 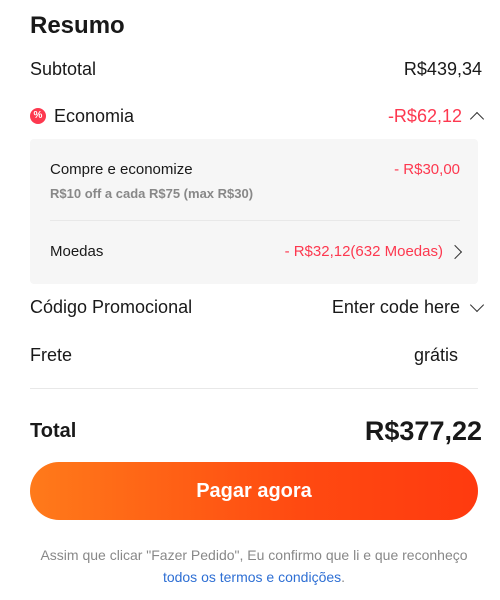 I want to click on total-label: Total, so click(x=53, y=430).